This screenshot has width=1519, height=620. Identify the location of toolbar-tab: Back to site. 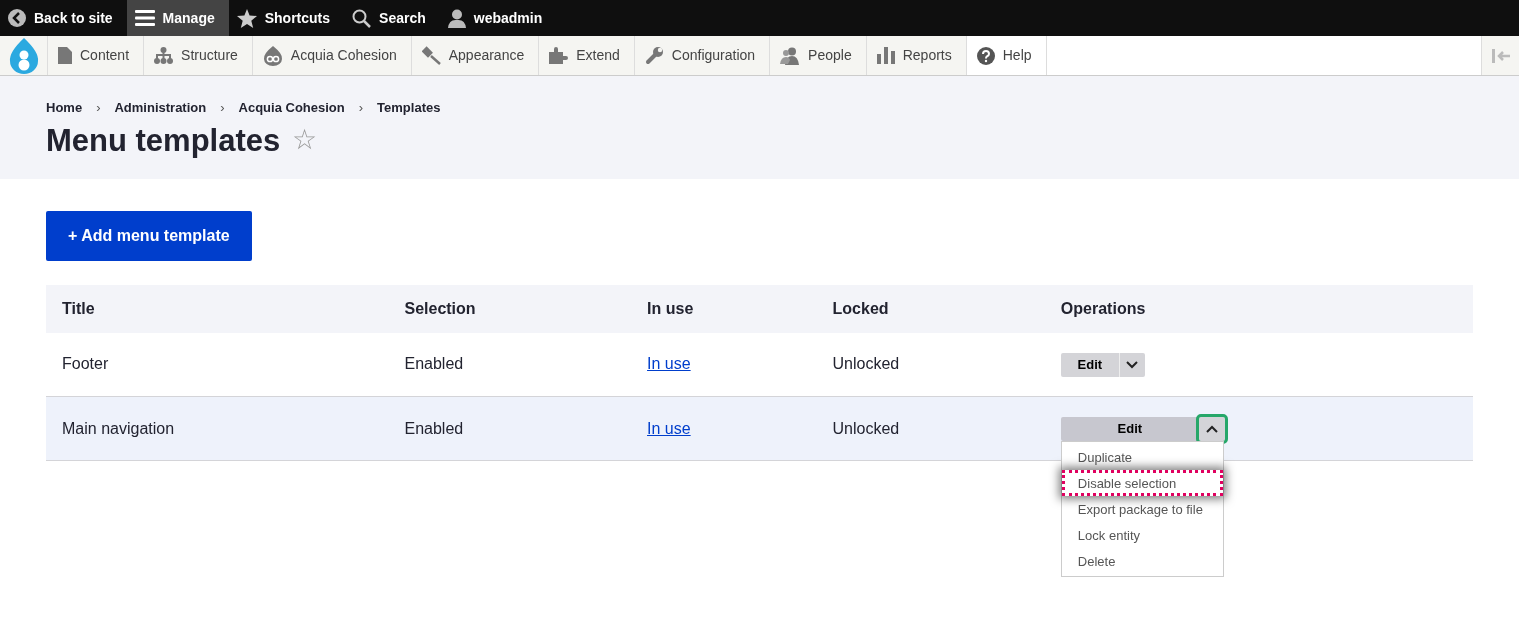
(63, 18).